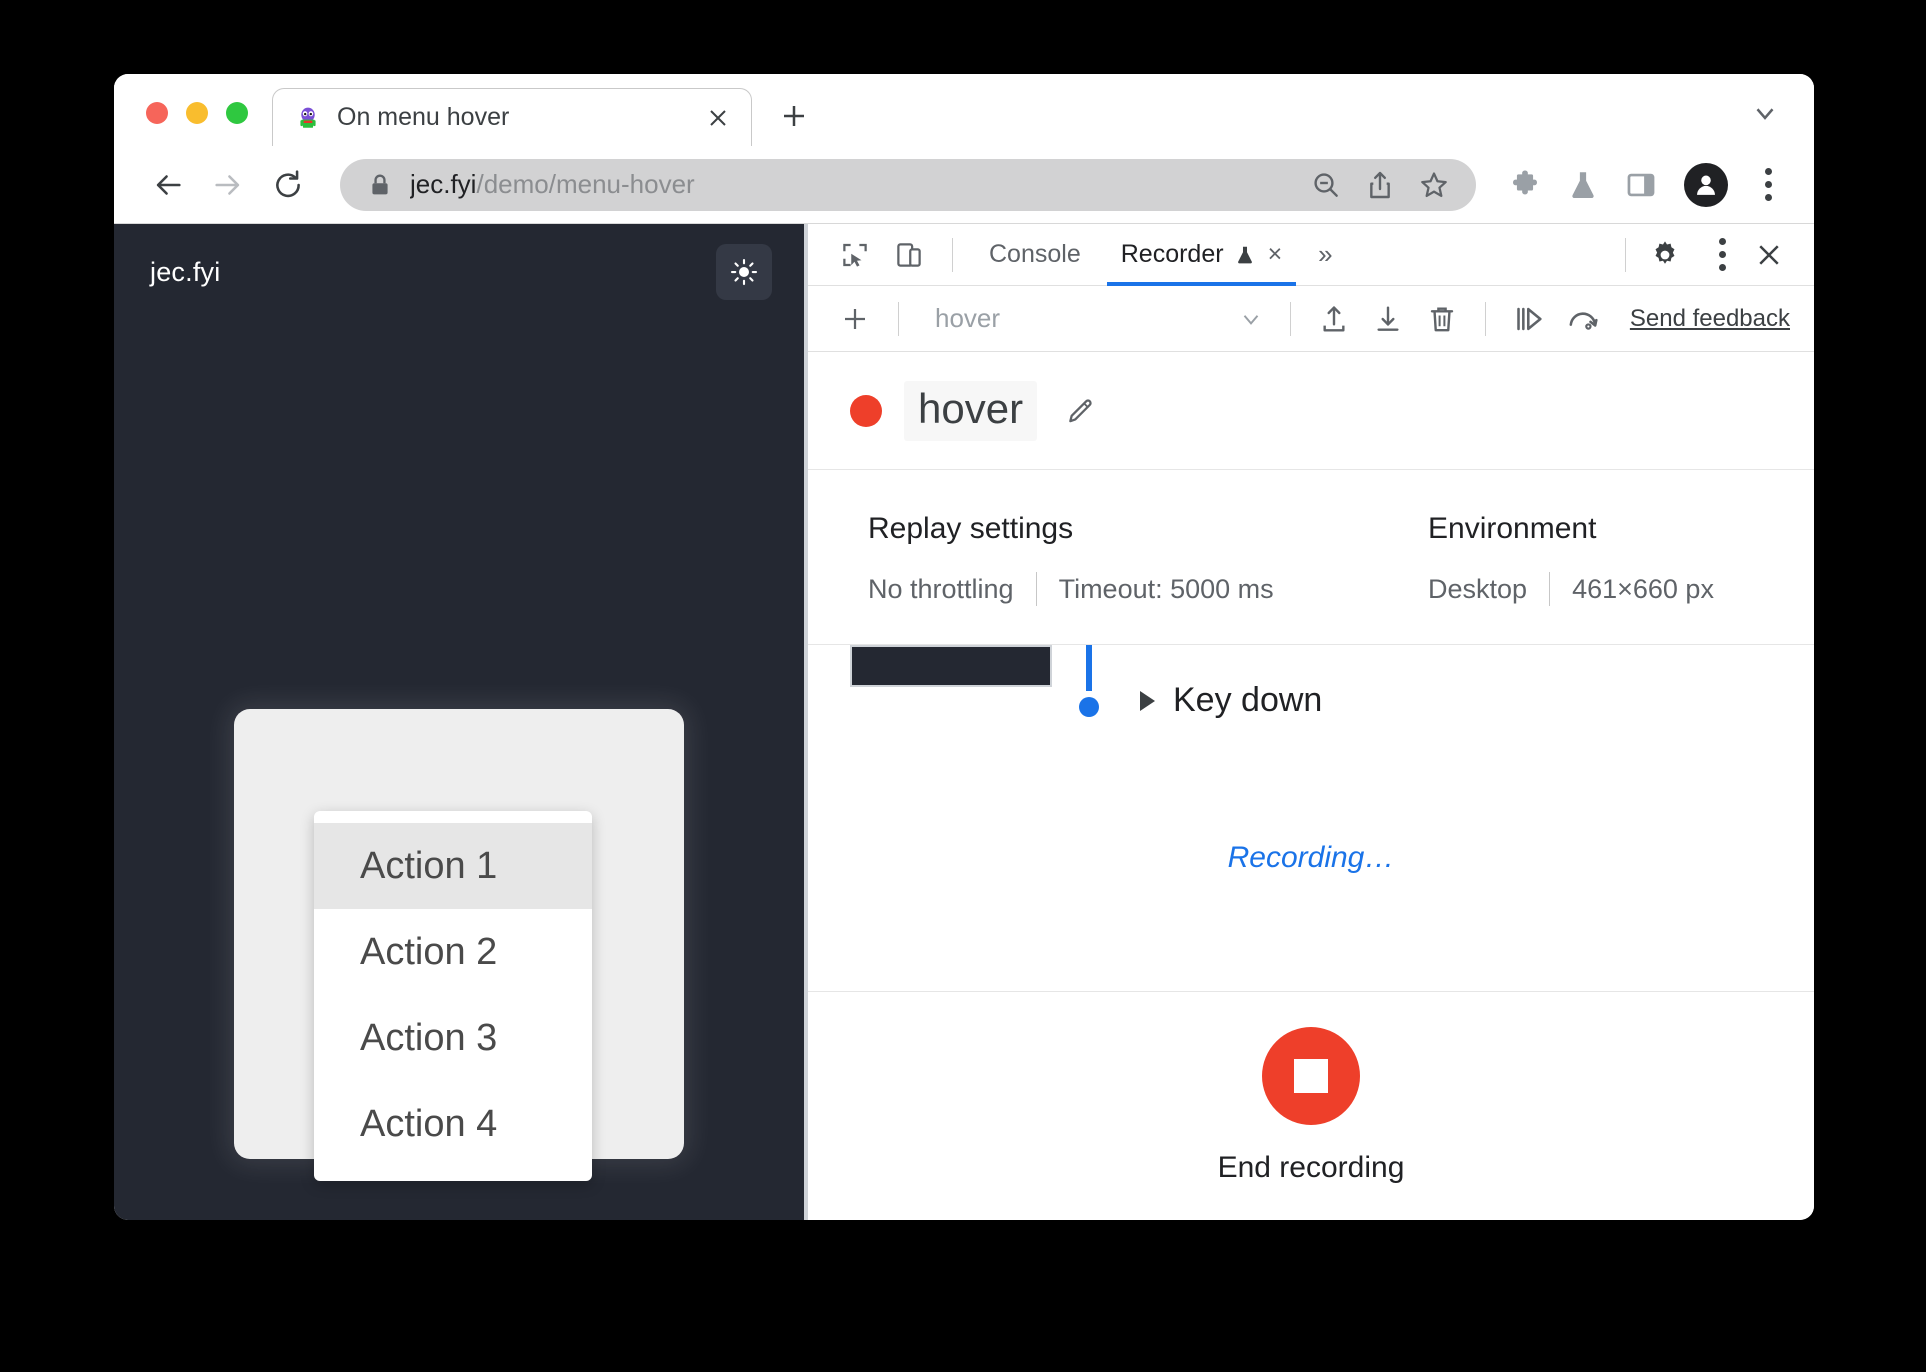  I want to click on export-icon, so click(1334, 318).